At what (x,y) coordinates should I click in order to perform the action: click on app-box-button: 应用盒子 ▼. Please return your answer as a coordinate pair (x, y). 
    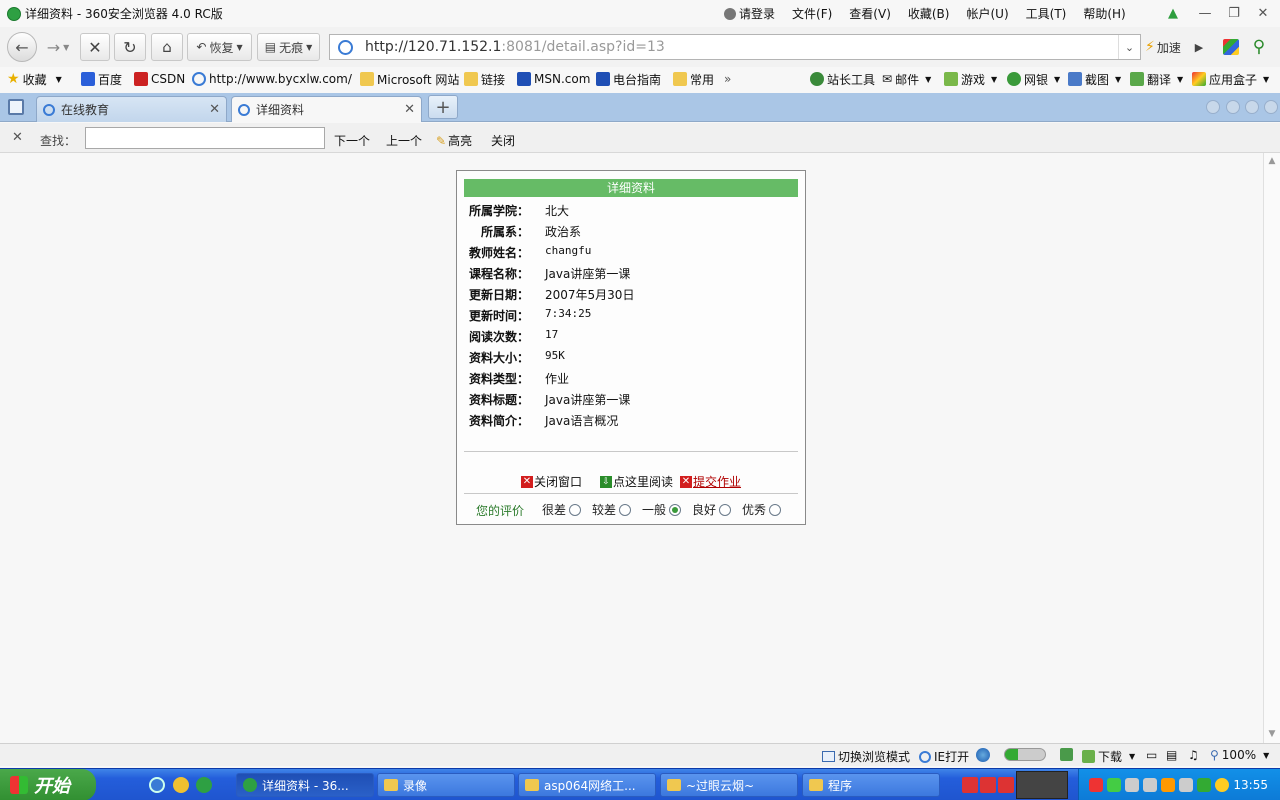
    Looking at the image, I should click on (1230, 79).